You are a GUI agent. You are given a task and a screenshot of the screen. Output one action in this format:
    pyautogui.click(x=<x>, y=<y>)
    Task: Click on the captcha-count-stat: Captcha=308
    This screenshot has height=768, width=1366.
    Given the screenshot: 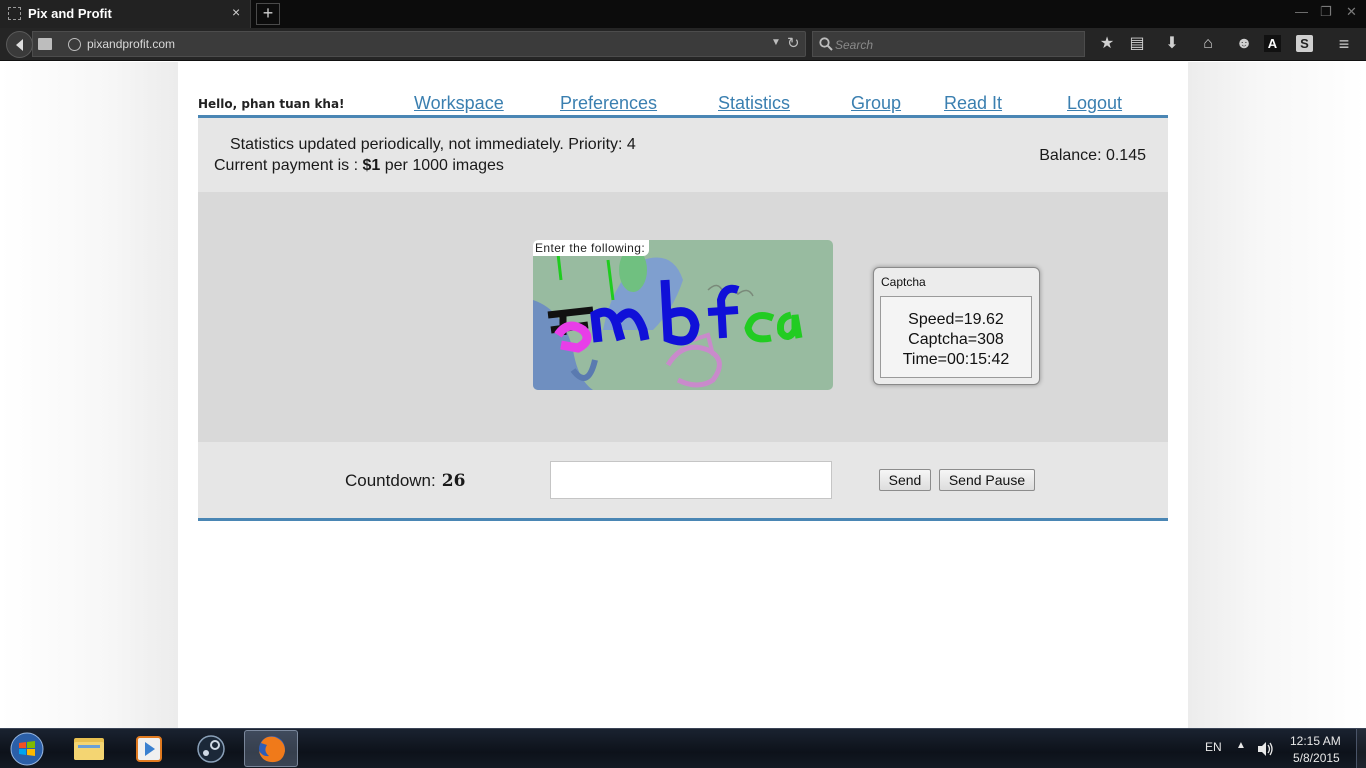 What is the action you would take?
    pyautogui.click(x=956, y=339)
    